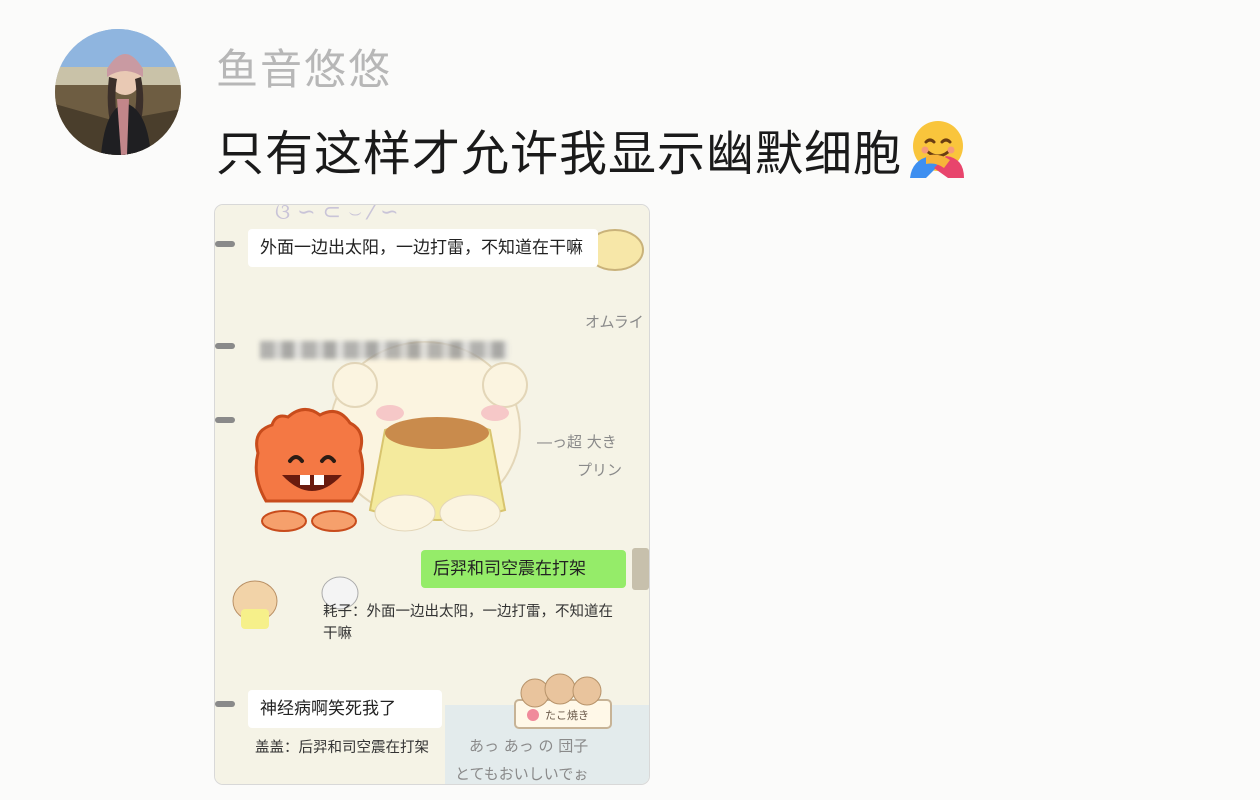 The image size is (1260, 800). What do you see at coordinates (937, 149) in the screenshot?
I see `hugging-face-icon` at bounding box center [937, 149].